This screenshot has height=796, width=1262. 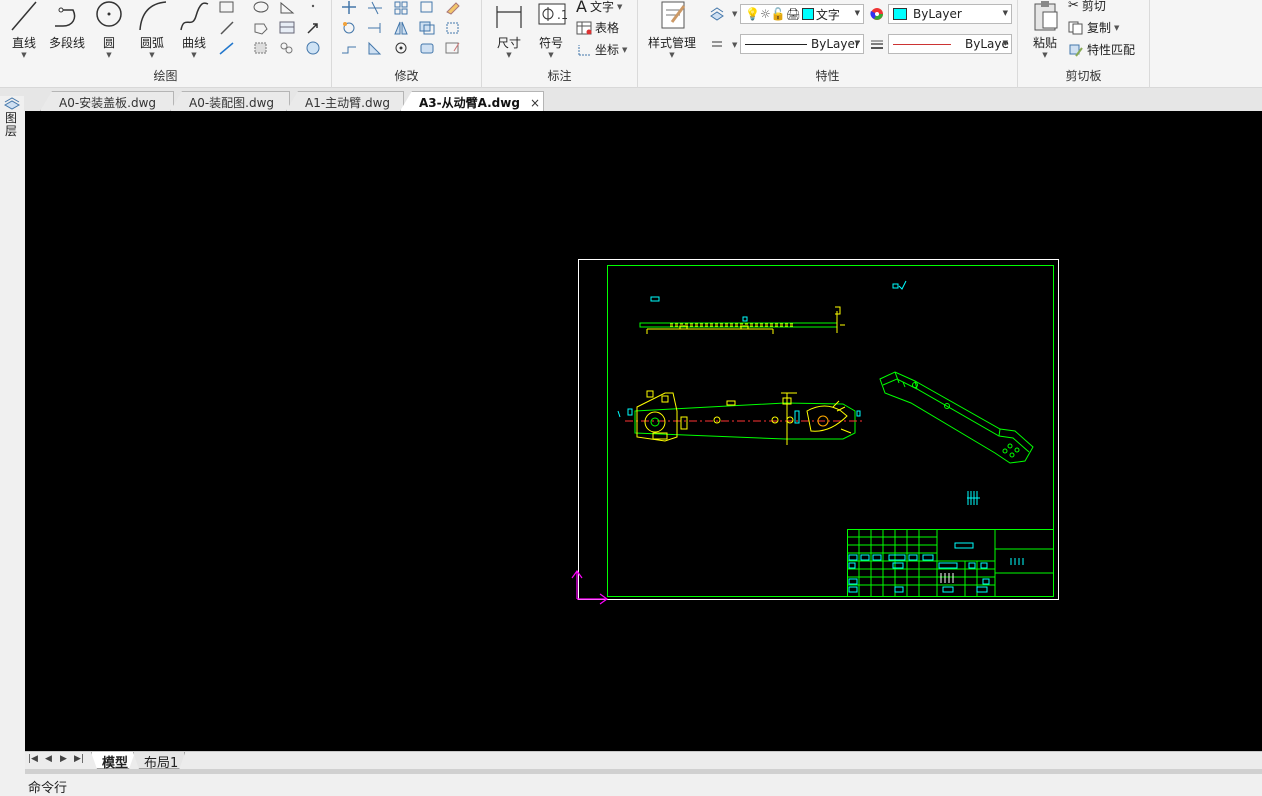 I want to click on join-tool, so click(x=427, y=48).